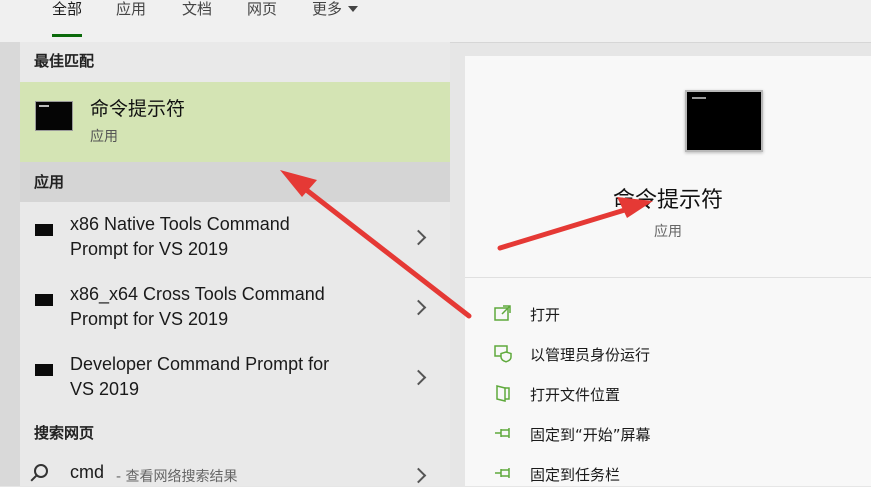 This screenshot has width=871, height=487. What do you see at coordinates (502, 313) in the screenshot?
I see `open-icon` at bounding box center [502, 313].